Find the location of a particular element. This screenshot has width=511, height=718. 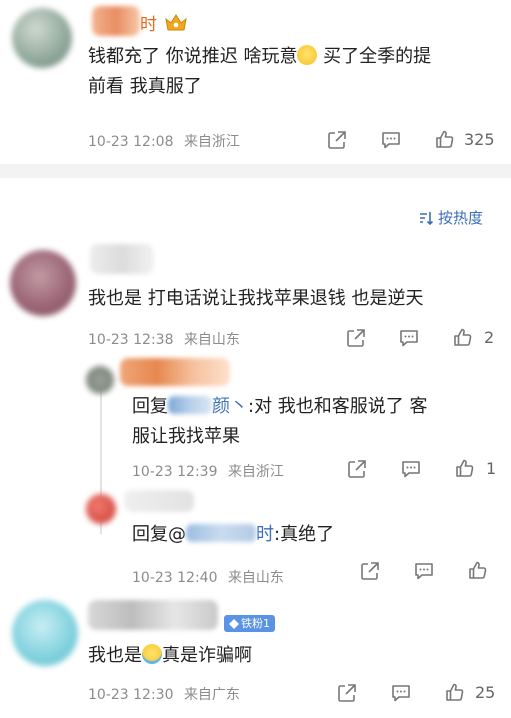

reply-prefix: 回复@ is located at coordinates (159, 534).